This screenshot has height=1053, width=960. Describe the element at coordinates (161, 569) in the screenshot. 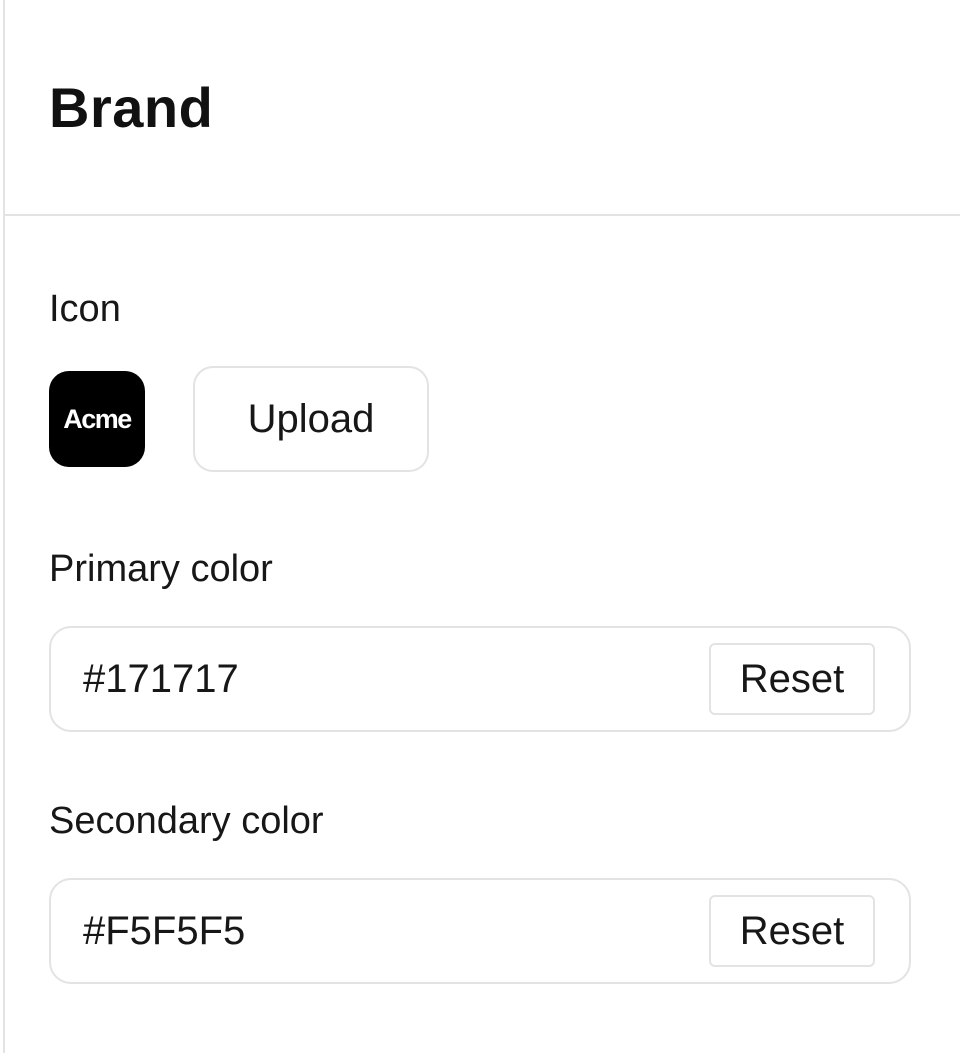

I see `primary-color-label: Primary color` at that location.